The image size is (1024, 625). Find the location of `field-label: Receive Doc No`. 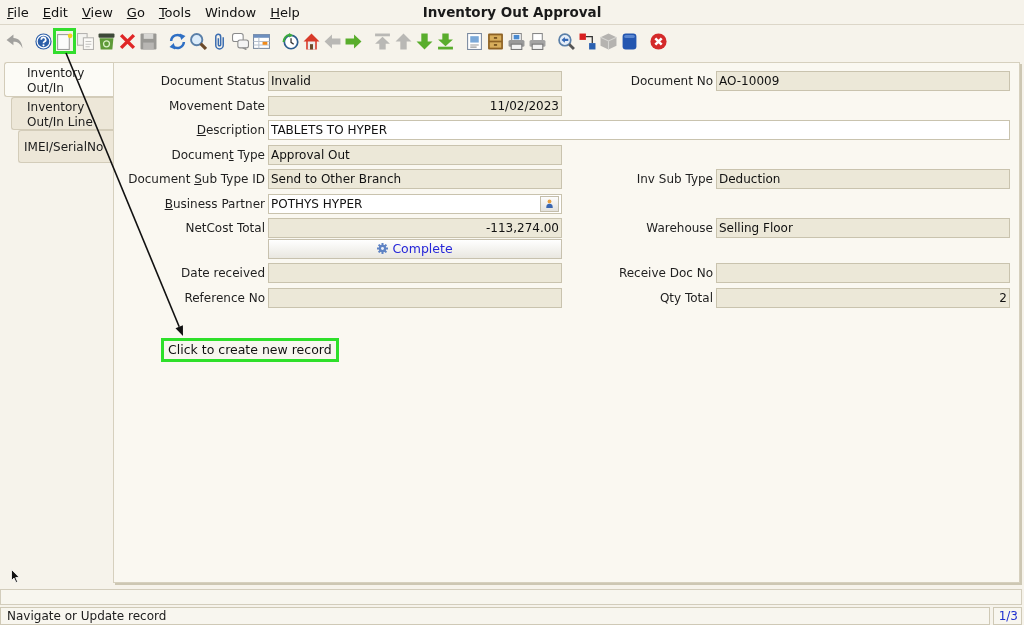

field-label: Receive Doc No is located at coordinates (665, 273).